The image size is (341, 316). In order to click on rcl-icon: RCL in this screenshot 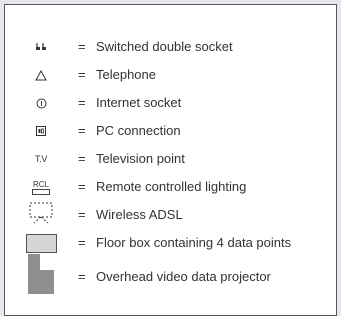, I will do `click(41, 187)`.